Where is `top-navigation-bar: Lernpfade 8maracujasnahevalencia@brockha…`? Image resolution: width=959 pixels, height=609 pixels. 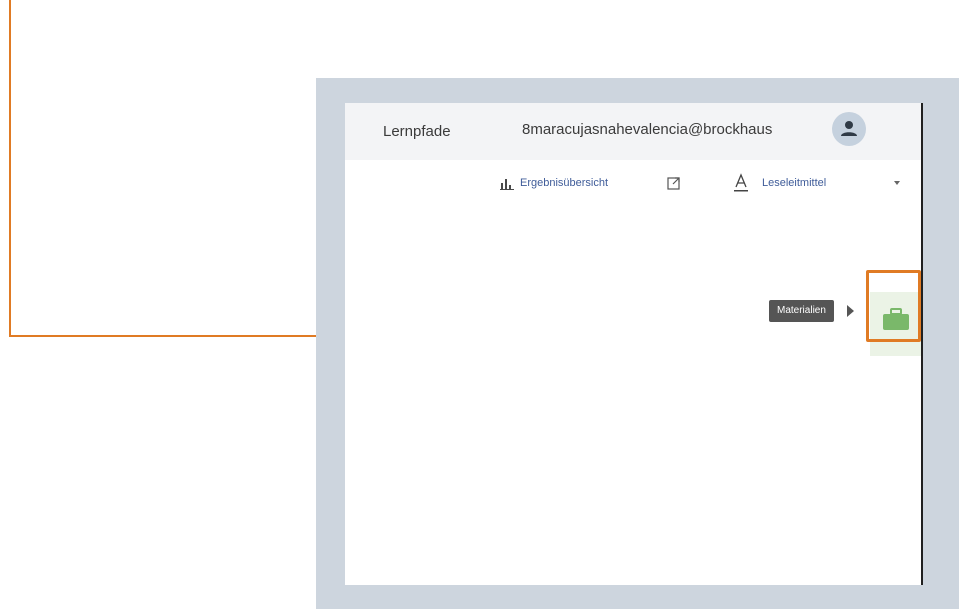 top-navigation-bar: Lernpfade 8maracujasnahevalencia@brockha… is located at coordinates (633, 131).